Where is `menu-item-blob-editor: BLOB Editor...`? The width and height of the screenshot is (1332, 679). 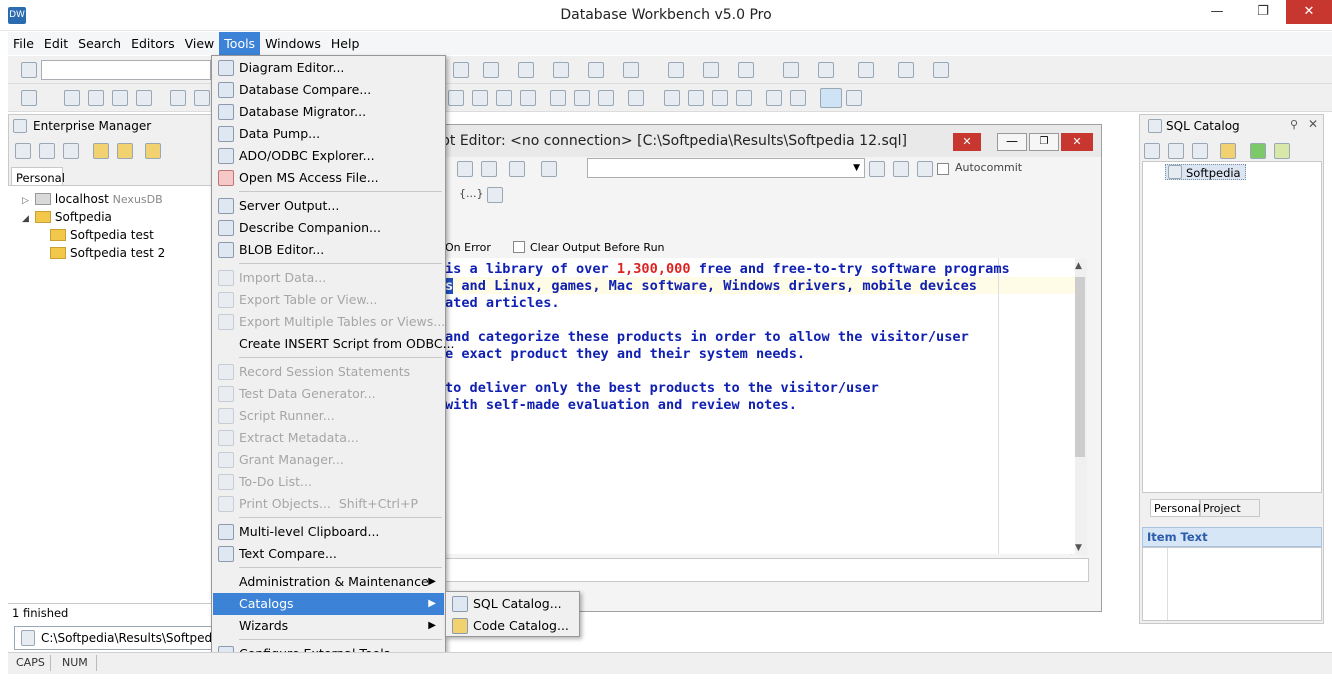
menu-item-blob-editor: BLOB Editor... is located at coordinates (328, 250).